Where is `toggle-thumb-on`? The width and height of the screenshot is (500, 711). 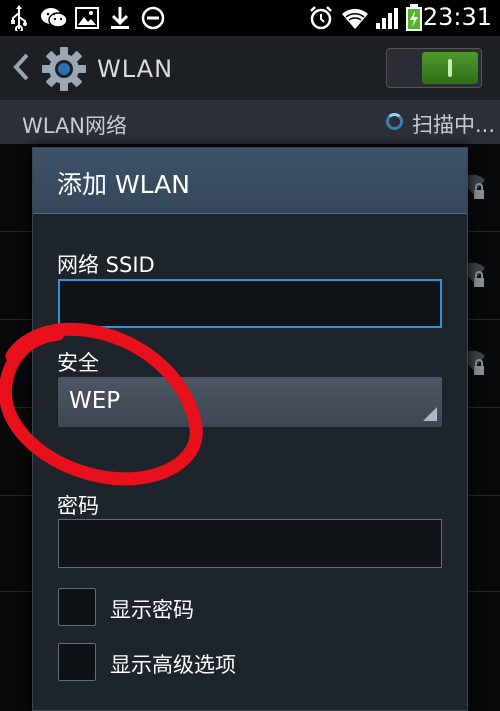
toggle-thumb-on is located at coordinates (450, 68).